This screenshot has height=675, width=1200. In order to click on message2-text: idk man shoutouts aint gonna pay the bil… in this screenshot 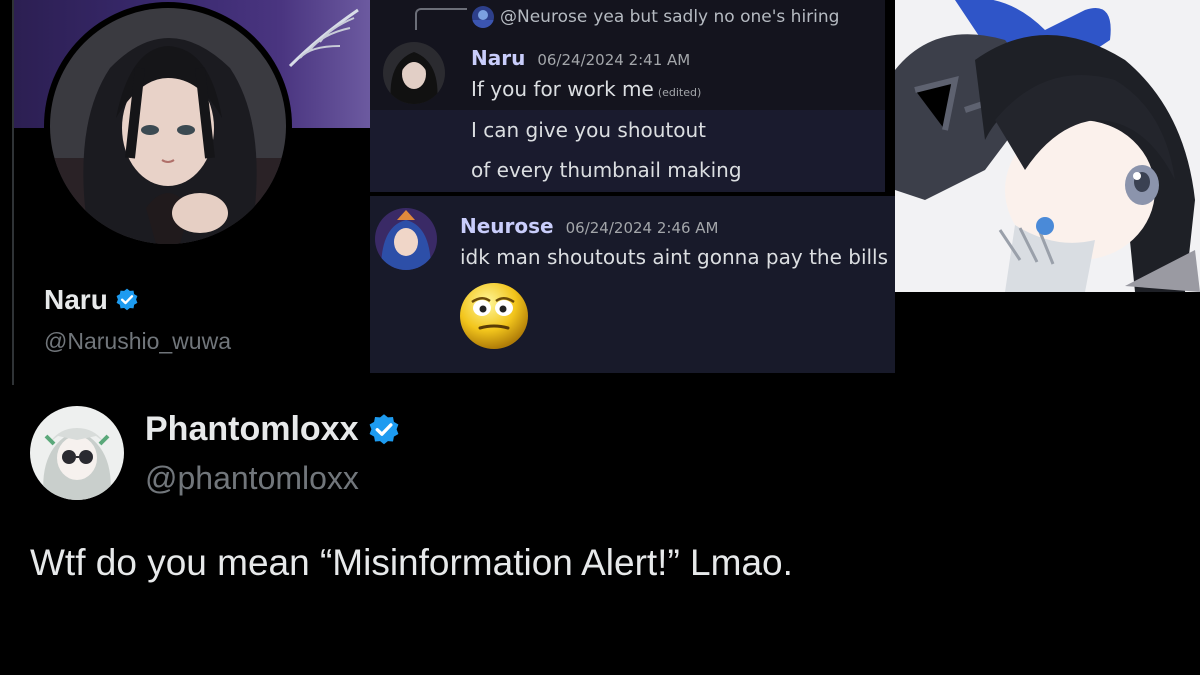, I will do `click(674, 257)`.